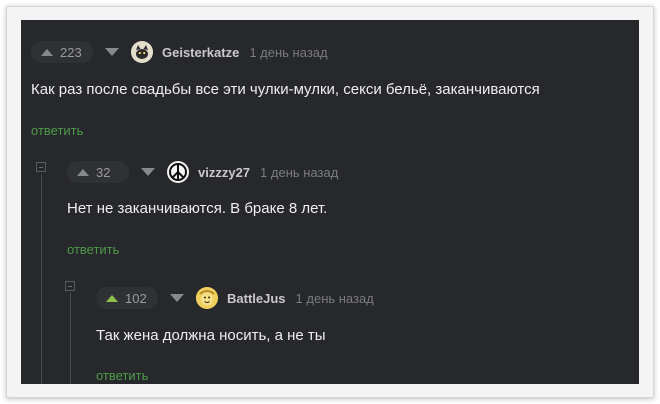 The height and width of the screenshot is (404, 660). I want to click on vote-count: 223, so click(71, 52).